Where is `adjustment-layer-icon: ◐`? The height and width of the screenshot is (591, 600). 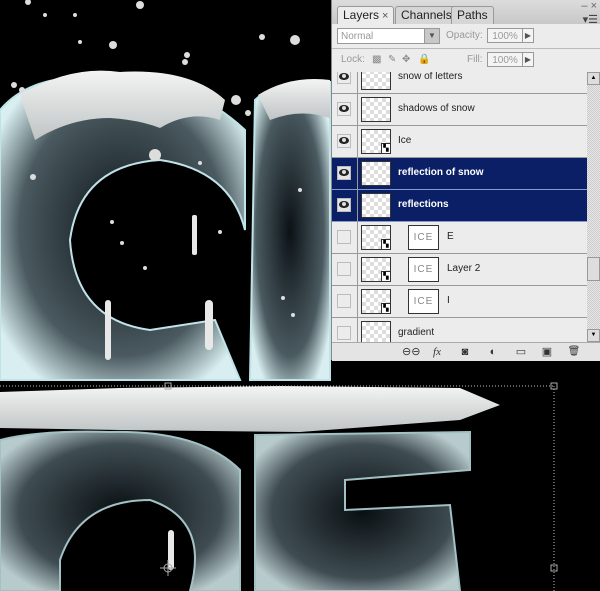
adjustment-layer-icon: ◐ is located at coordinates (493, 352).